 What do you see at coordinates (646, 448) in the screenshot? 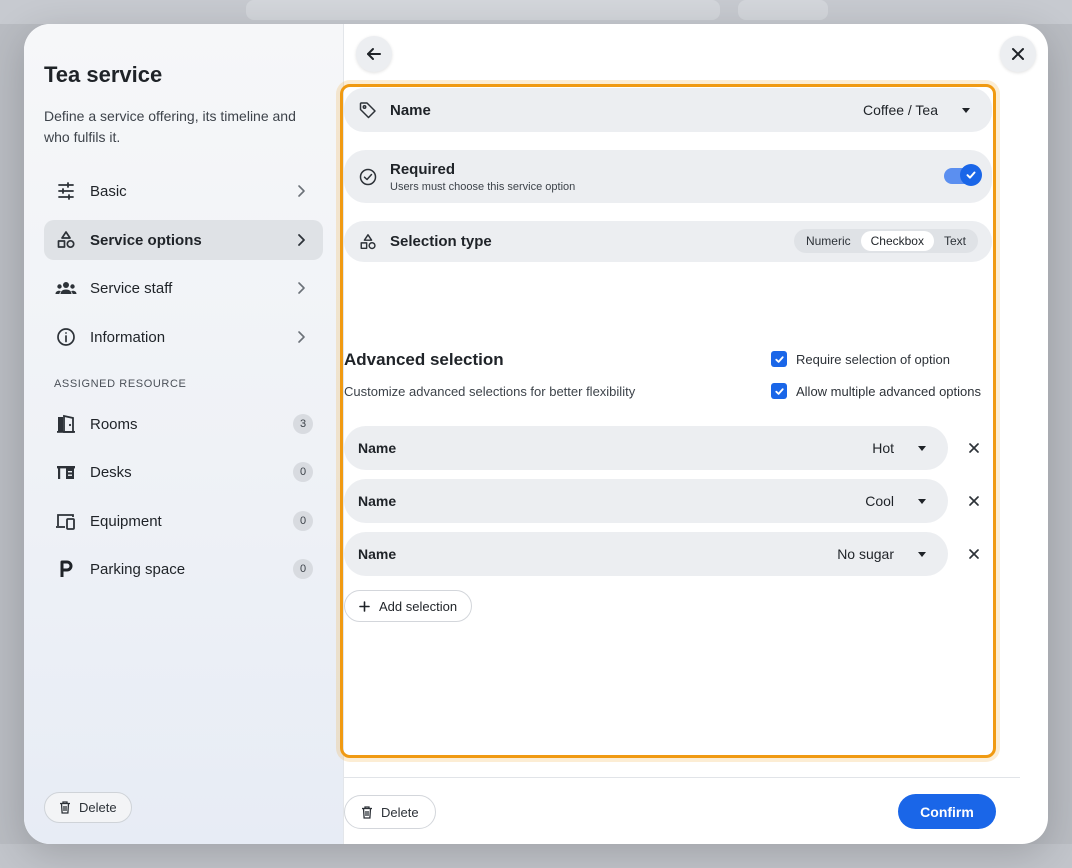
I see `selection-dropdown-row: Name Hot` at bounding box center [646, 448].